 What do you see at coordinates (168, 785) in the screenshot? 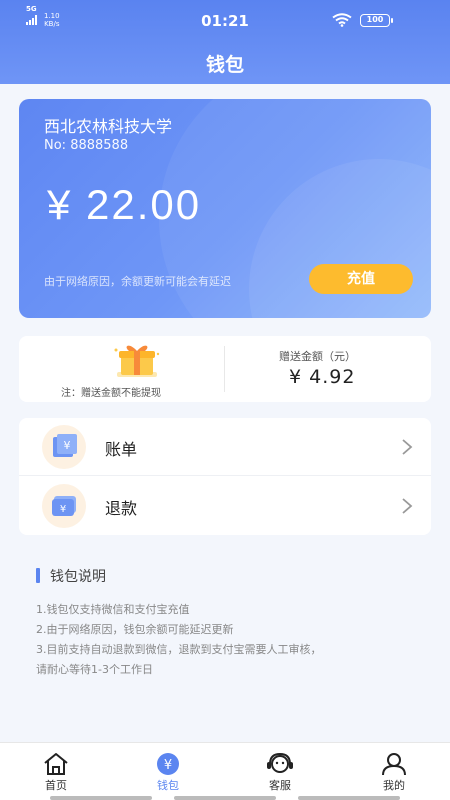
I see `tab-label: 钱包` at bounding box center [168, 785].